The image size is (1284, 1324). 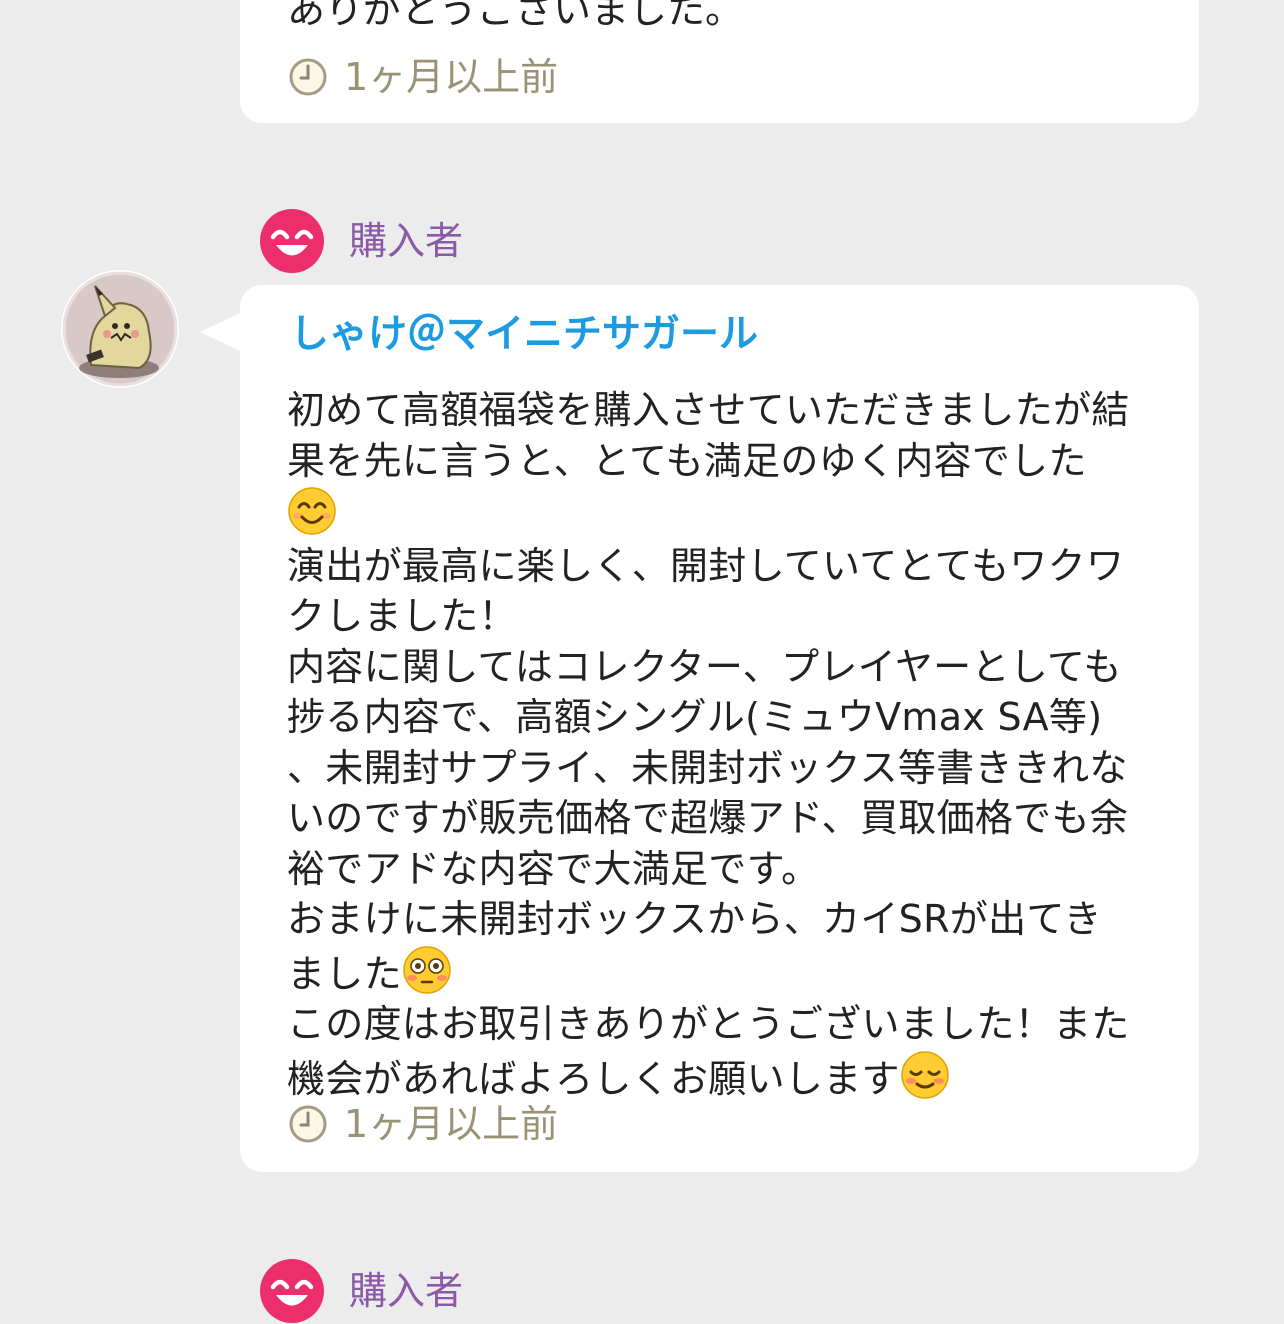 What do you see at coordinates (727, 972) in the screenshot?
I see `review-text-line: ました` at bounding box center [727, 972].